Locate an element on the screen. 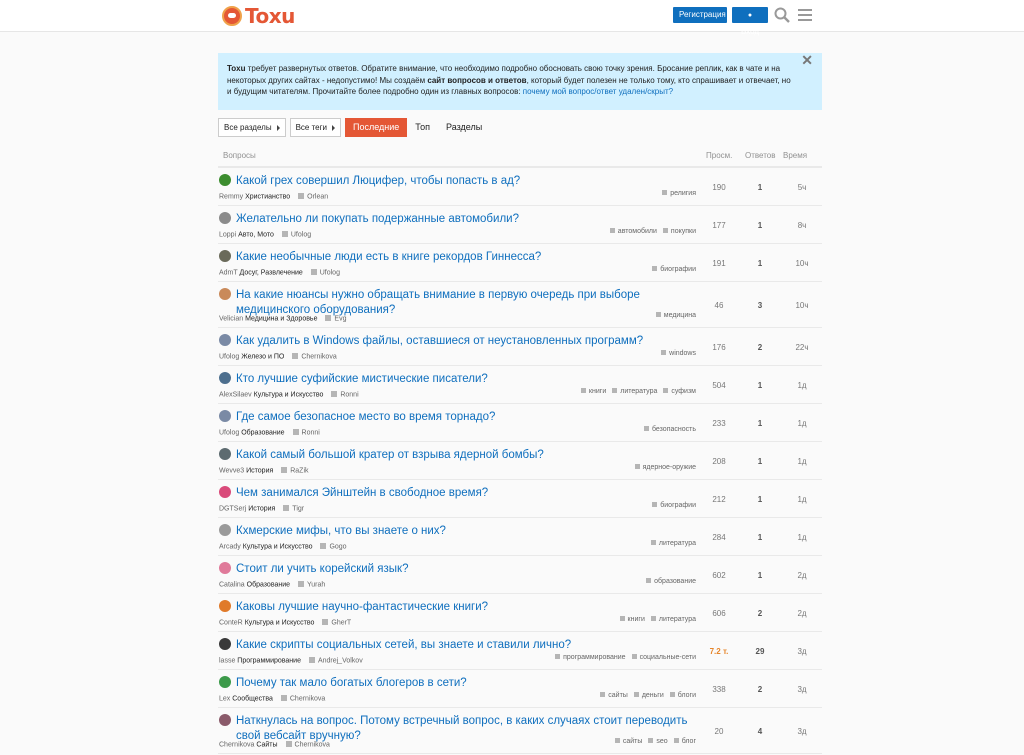 The image size is (1024, 755). col-answers: Ответов is located at coordinates (760, 155).